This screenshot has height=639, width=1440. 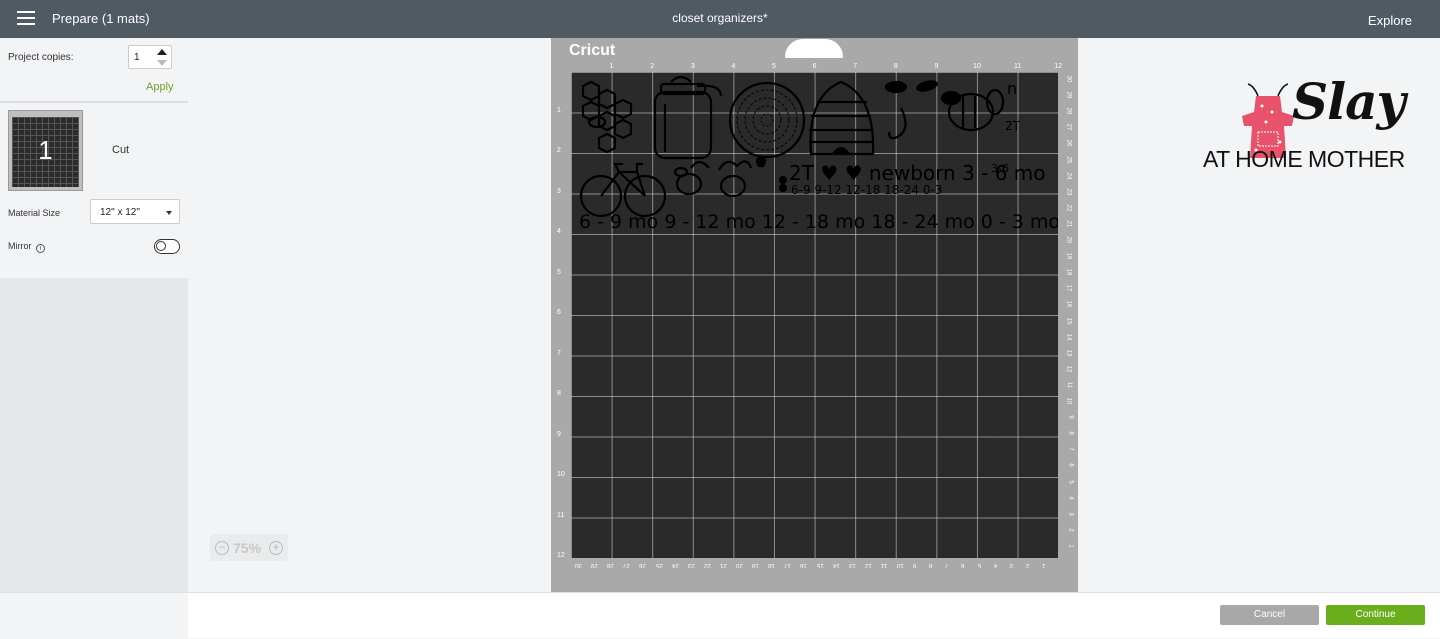 I want to click on material-size-select: 12" x 12", so click(x=135, y=211).